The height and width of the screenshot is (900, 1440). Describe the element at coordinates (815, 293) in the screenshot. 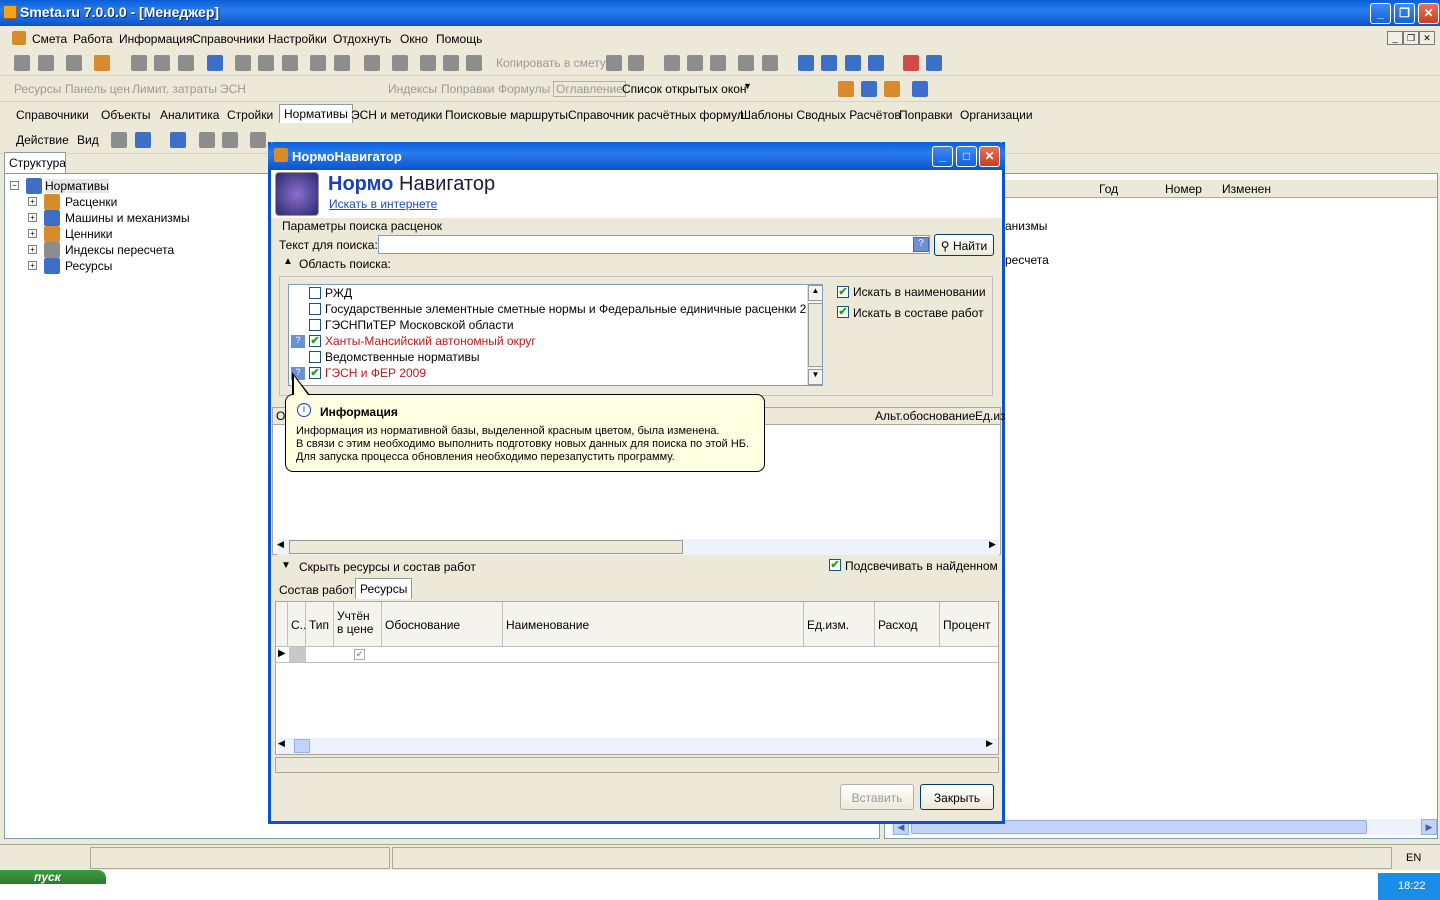

I see `scroll-up-icon: ▲` at that location.